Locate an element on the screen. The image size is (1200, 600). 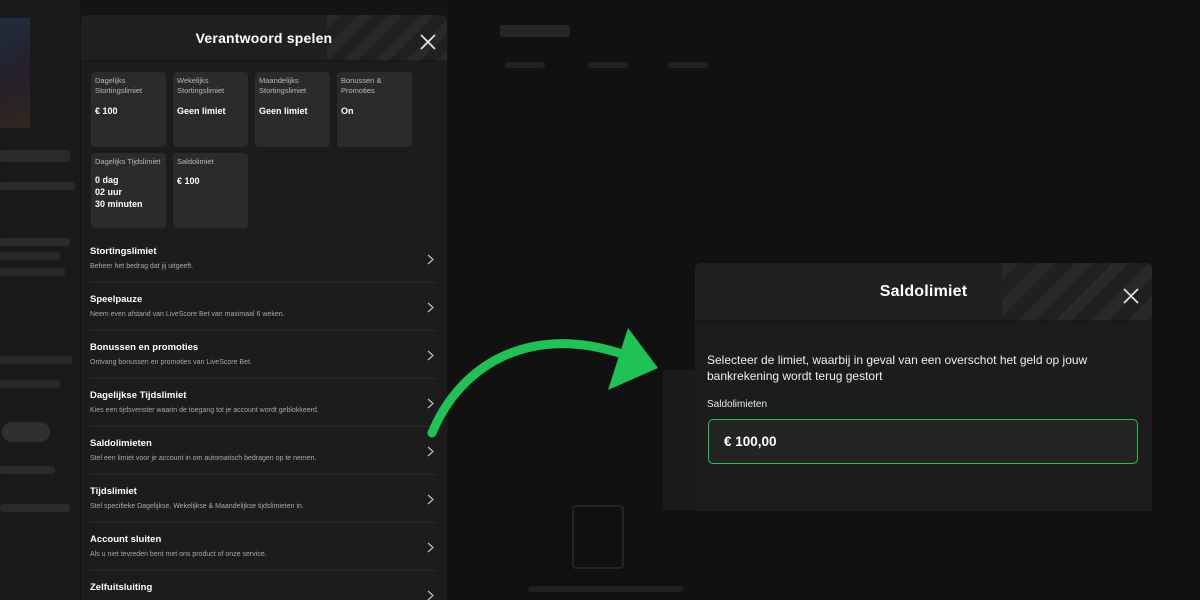
menu-item-title: Tijdslimiet is located at coordinates (113, 491).